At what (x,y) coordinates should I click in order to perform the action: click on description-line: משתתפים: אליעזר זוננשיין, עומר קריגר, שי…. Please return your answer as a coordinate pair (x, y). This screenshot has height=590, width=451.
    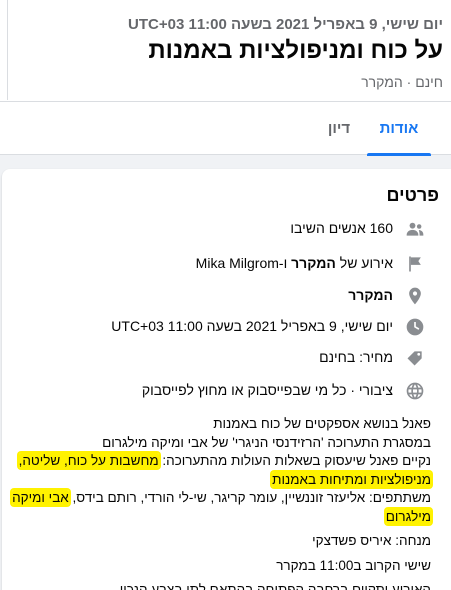
    Looking at the image, I should click on (220, 498).